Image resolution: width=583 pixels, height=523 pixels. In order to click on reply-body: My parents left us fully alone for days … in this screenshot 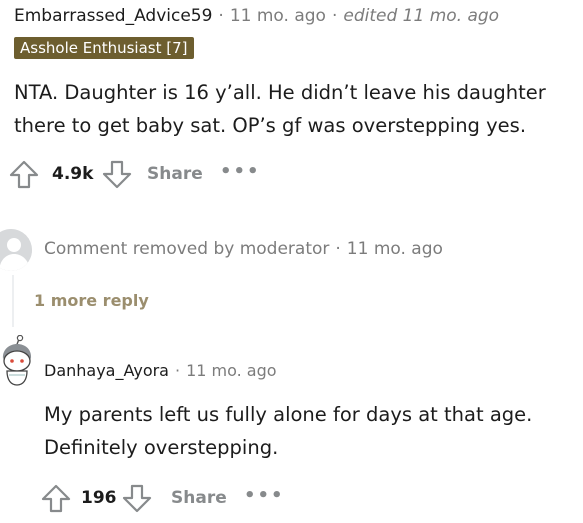, I will do `click(309, 431)`.